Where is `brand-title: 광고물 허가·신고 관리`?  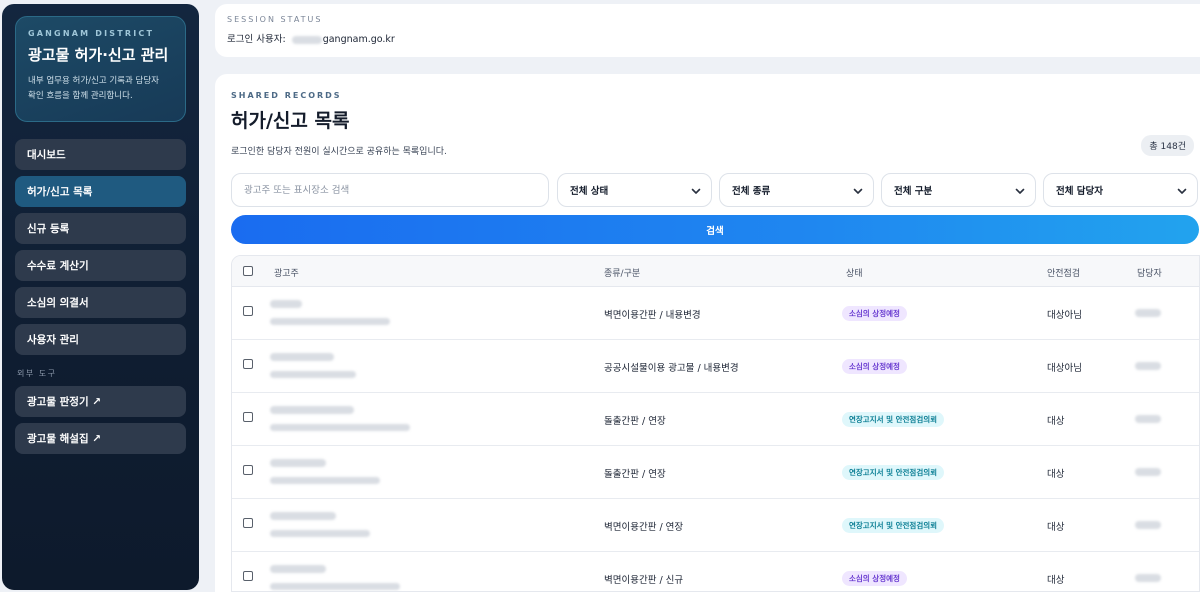
brand-title: 광고물 허가·신고 관리 is located at coordinates (98, 55).